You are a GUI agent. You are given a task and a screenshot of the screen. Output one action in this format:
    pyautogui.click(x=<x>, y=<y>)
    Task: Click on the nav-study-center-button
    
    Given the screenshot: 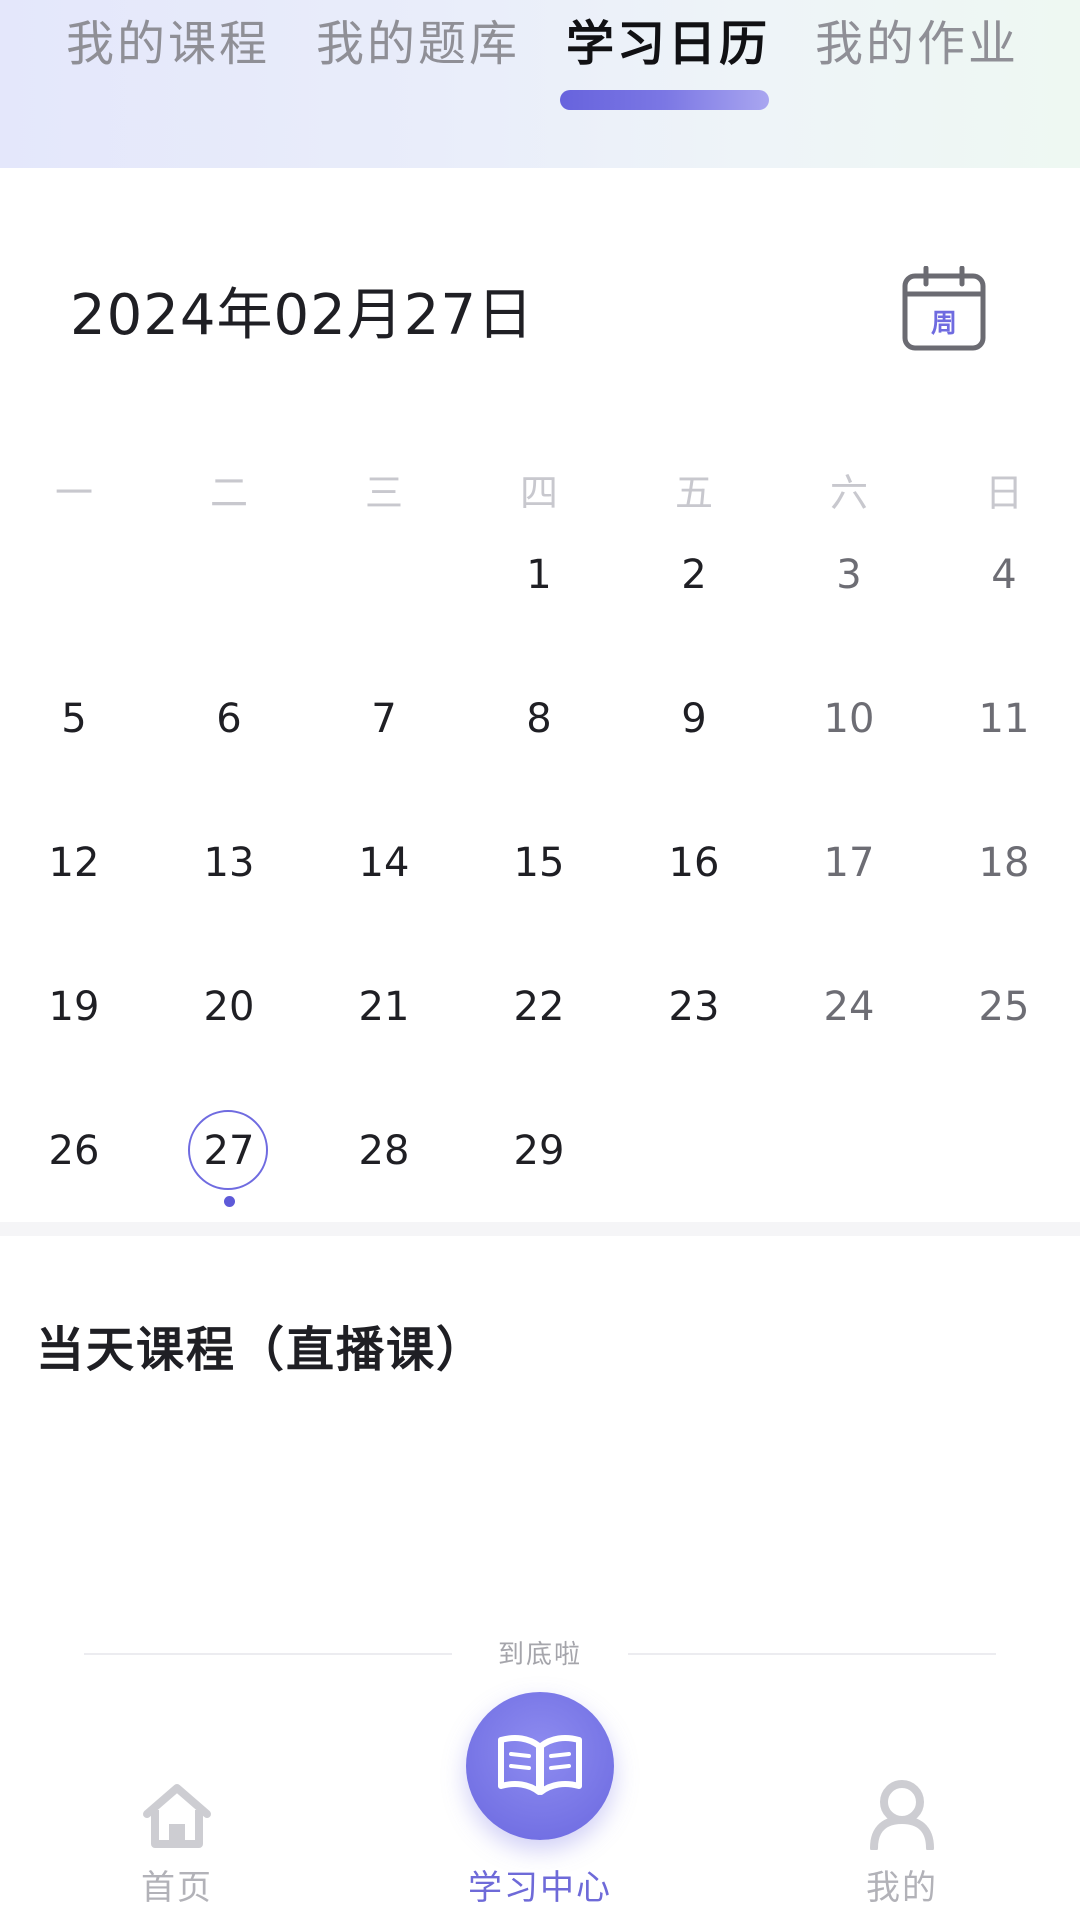 What is the action you would take?
    pyautogui.click(x=540, y=1766)
    